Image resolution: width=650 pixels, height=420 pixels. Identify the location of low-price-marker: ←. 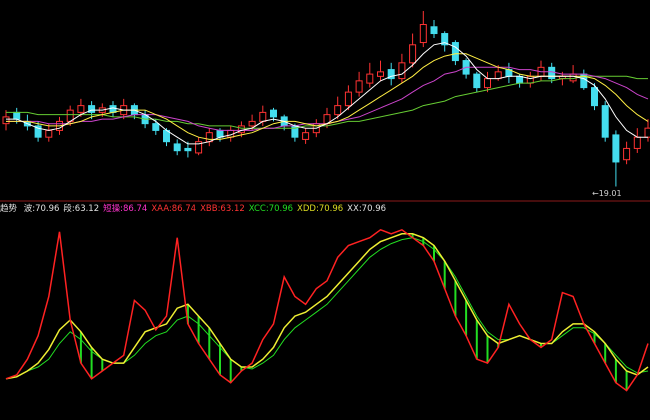
(595, 193).